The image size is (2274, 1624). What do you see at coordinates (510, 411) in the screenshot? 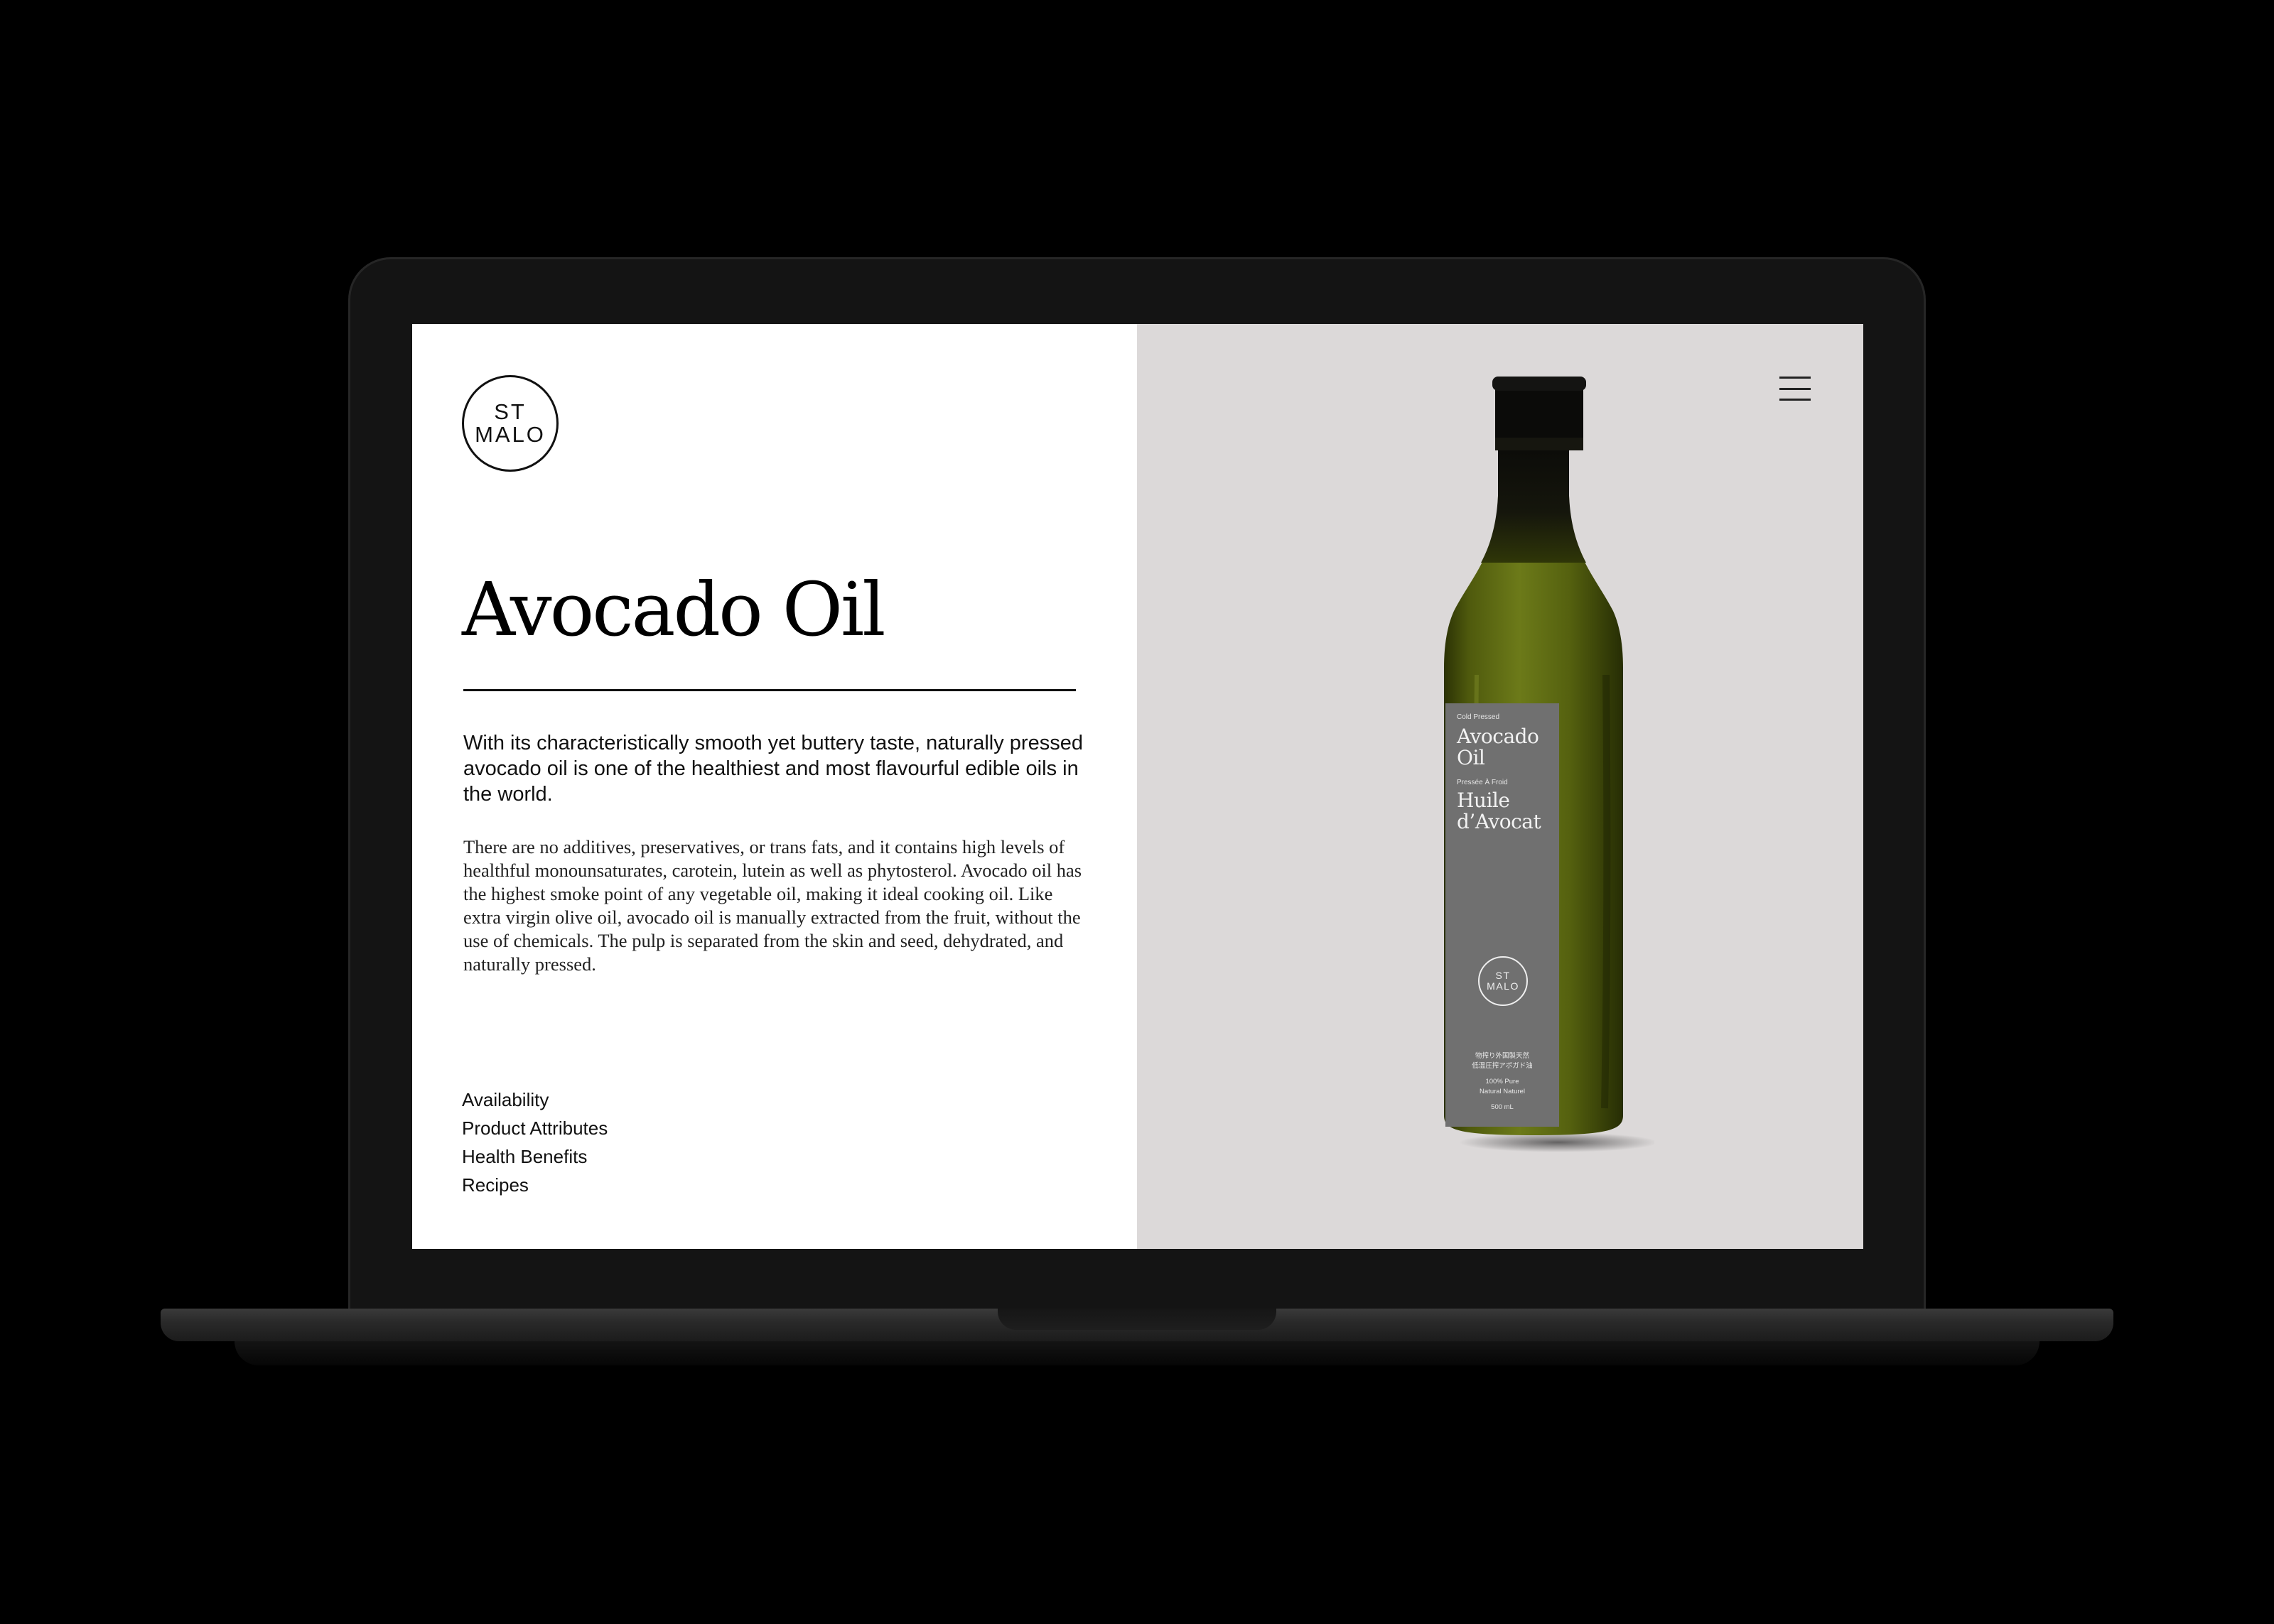
I see `logo-line-1: ST` at bounding box center [510, 411].